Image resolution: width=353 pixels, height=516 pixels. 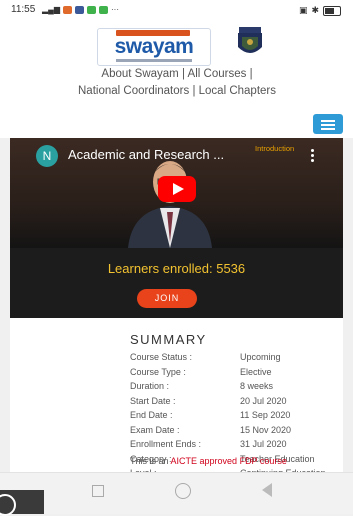 I want to click on summary-value: 31 Jul 2020, so click(x=263, y=444).